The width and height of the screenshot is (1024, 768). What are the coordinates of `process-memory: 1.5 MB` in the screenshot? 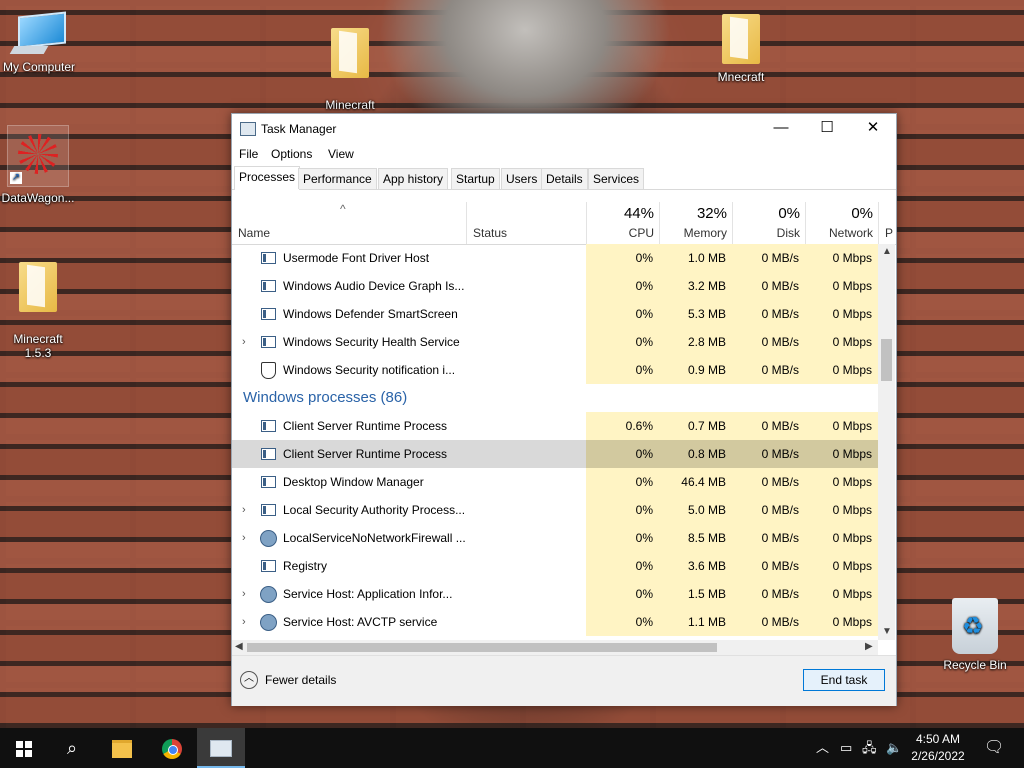 It's located at (706, 594).